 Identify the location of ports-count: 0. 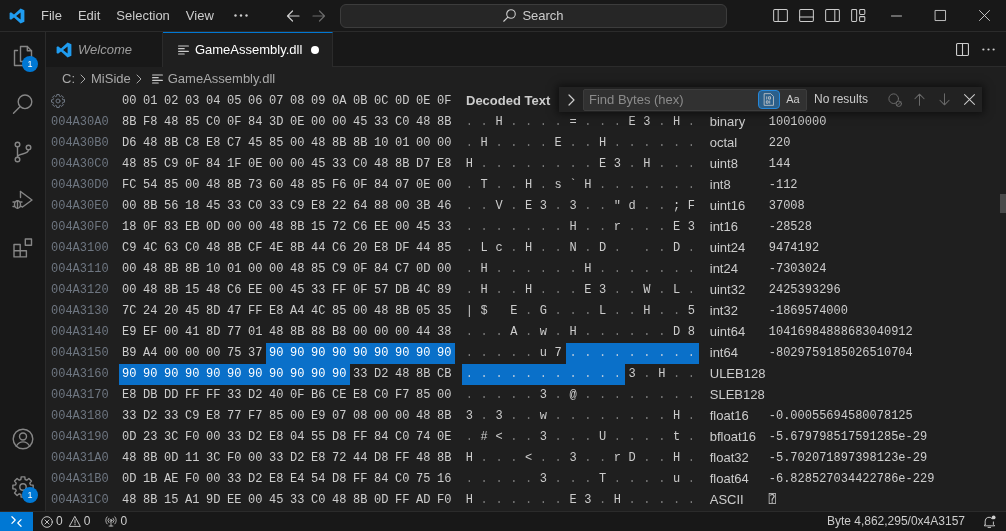
(124, 521).